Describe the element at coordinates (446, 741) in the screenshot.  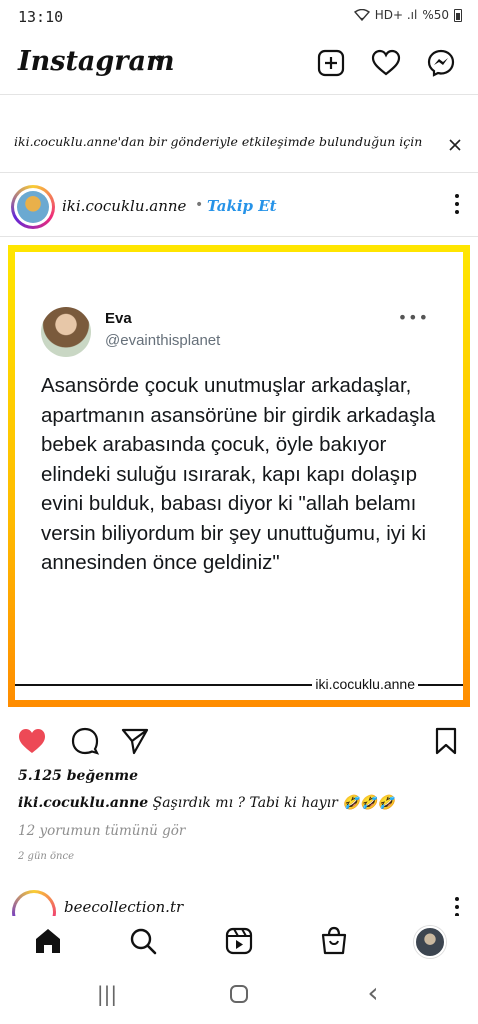
I see `bookmark-icon` at that location.